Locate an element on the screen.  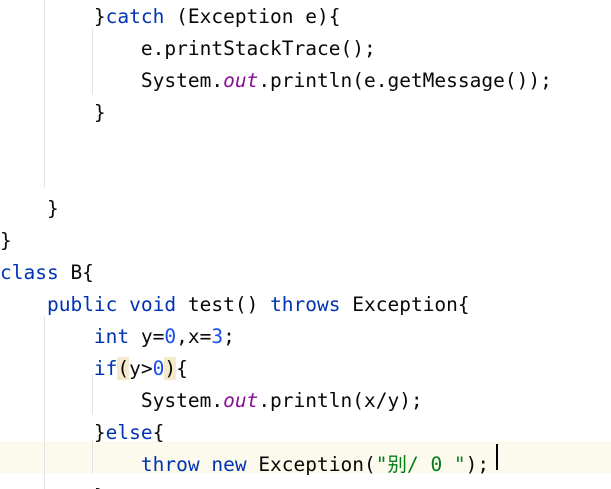
code-token: ) is located at coordinates (170, 368).